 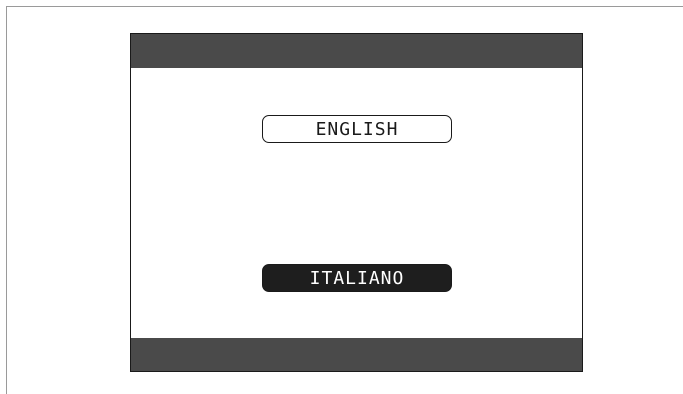 What do you see at coordinates (356, 354) in the screenshot?
I see `bottom-bar` at bounding box center [356, 354].